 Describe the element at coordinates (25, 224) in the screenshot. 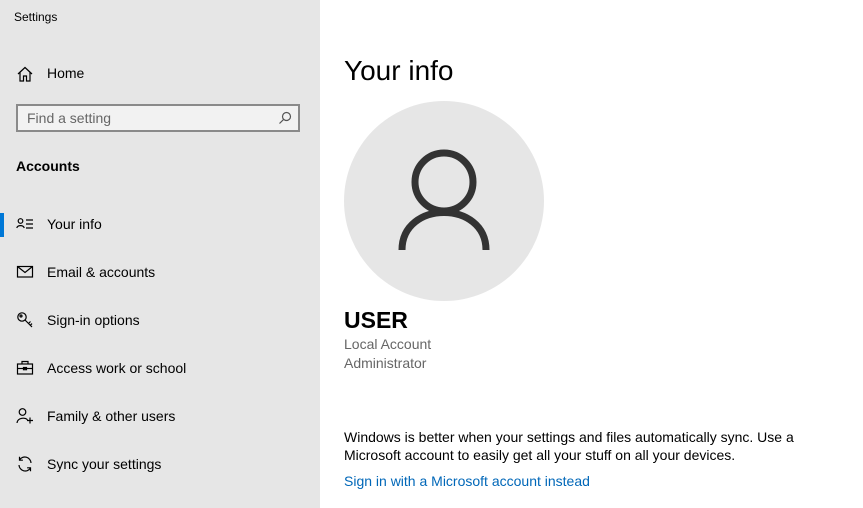

I see `contact-card-icon` at that location.